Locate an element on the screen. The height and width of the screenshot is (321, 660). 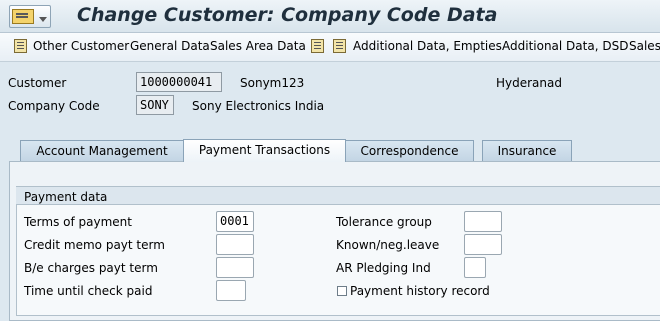
menu-icon is located at coordinates (23, 16).